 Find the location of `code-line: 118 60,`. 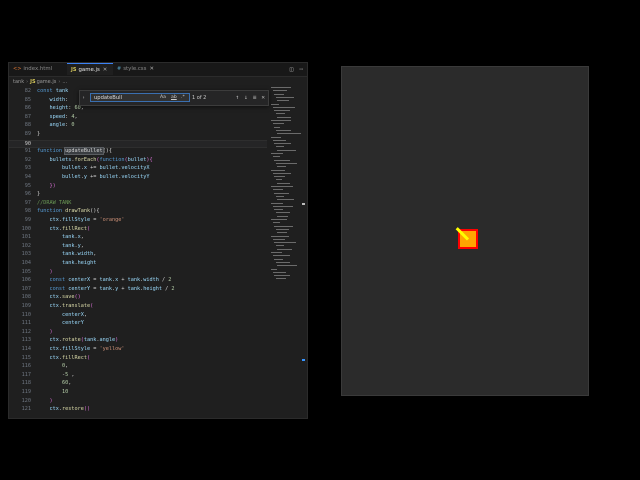

code-line: 118 60, is located at coordinates (138, 383).